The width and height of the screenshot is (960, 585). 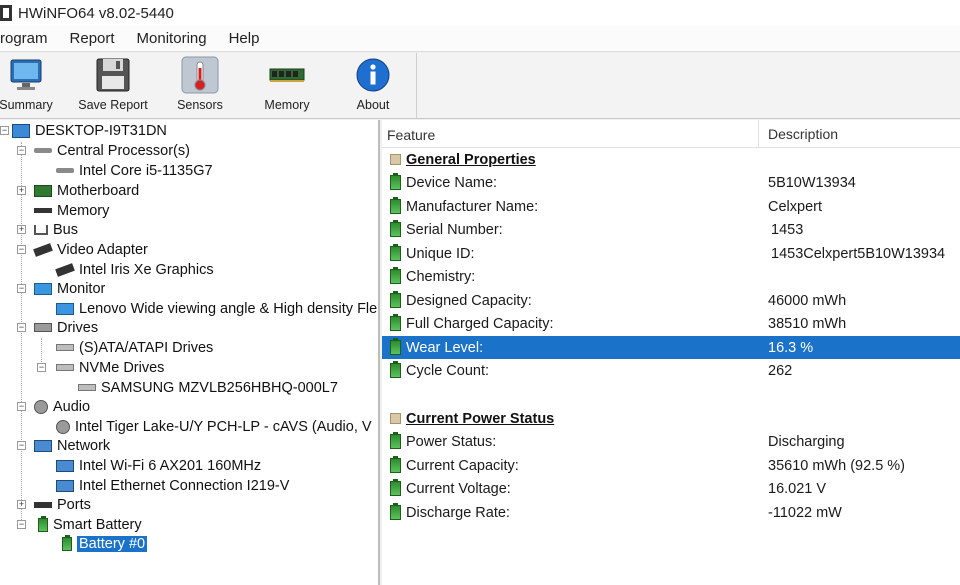 I want to click on table-row: Cycle Count: 262, so click(x=671, y=370).